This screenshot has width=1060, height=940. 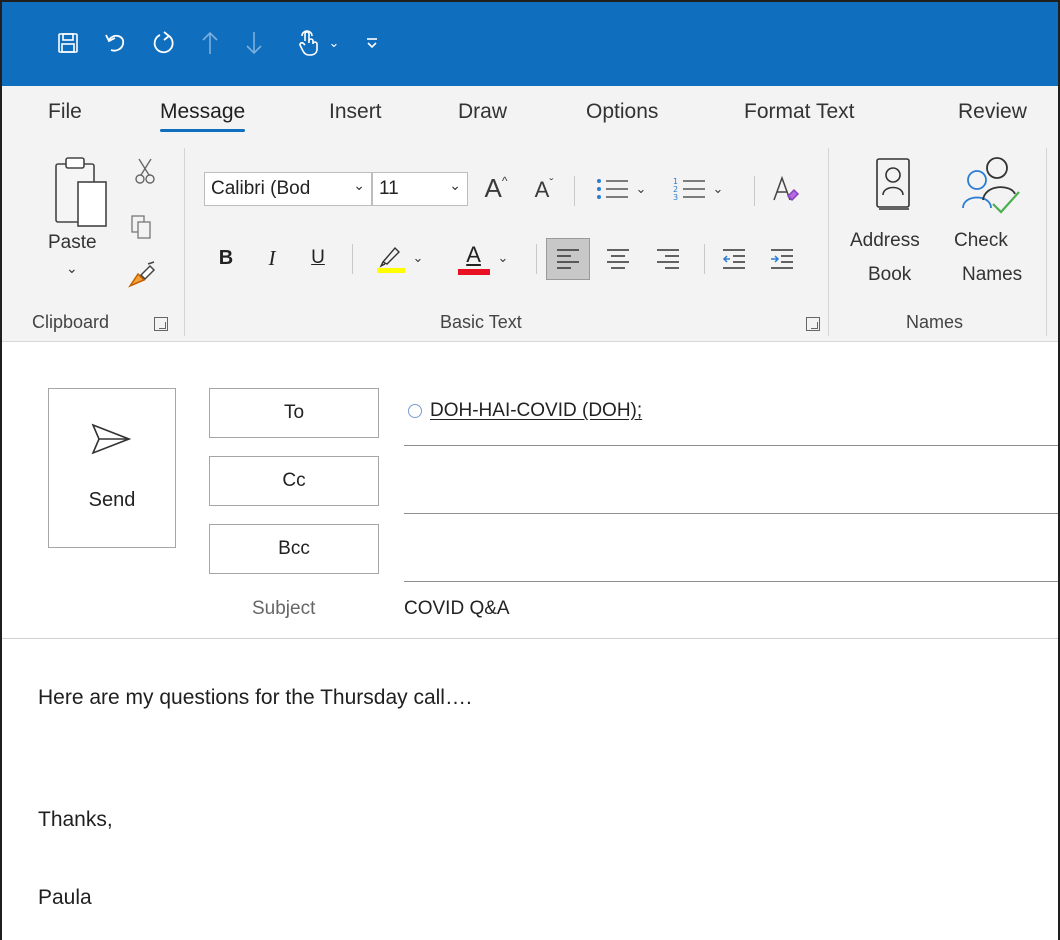 What do you see at coordinates (355, 112) in the screenshot?
I see `tab-insert: Insert` at bounding box center [355, 112].